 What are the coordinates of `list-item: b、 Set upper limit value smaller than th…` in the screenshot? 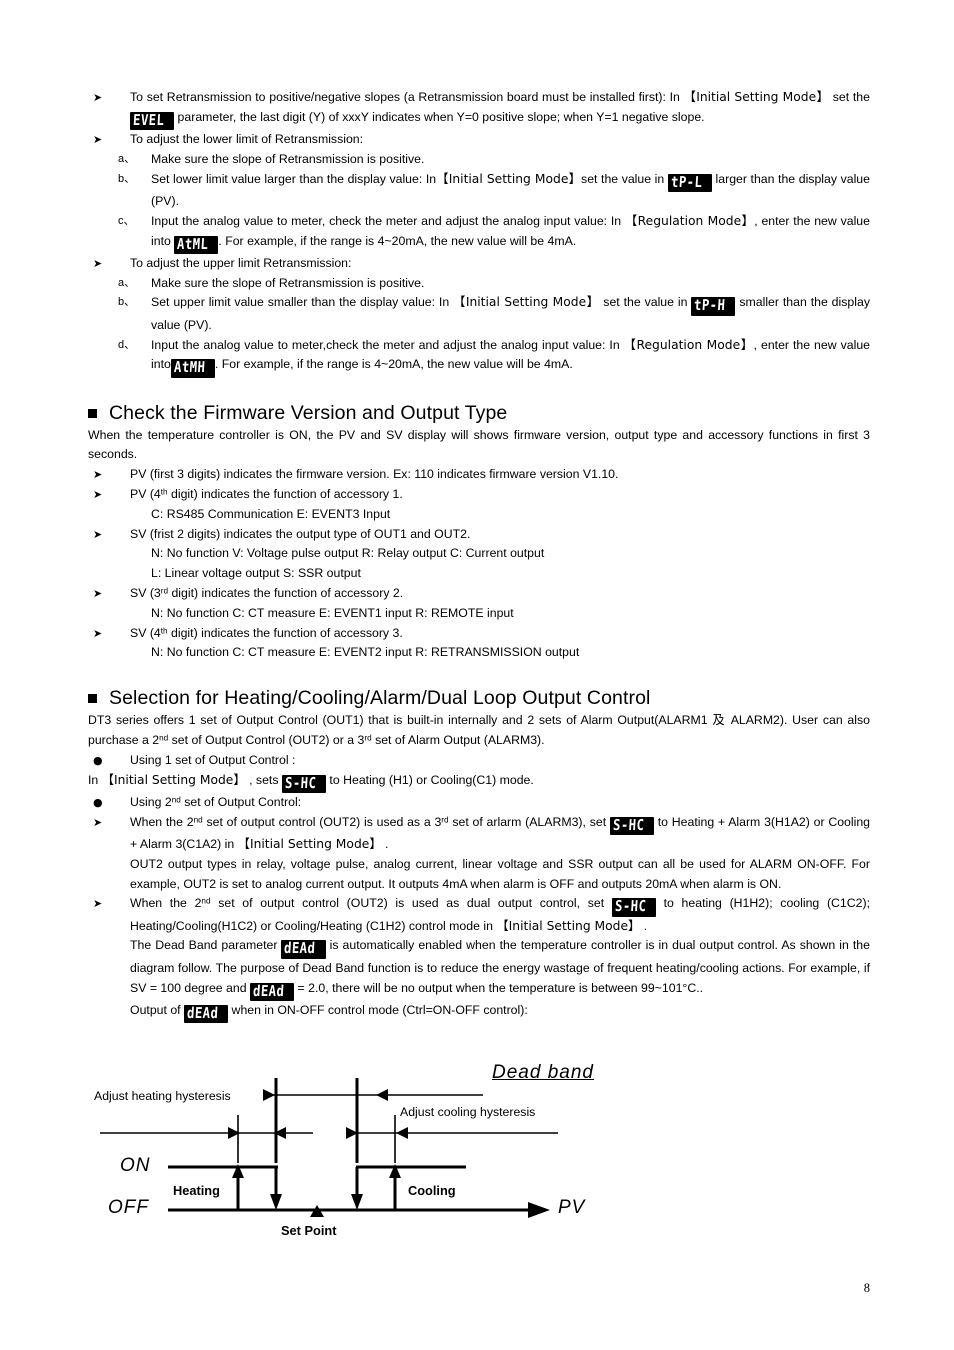 It's located at (479, 314).